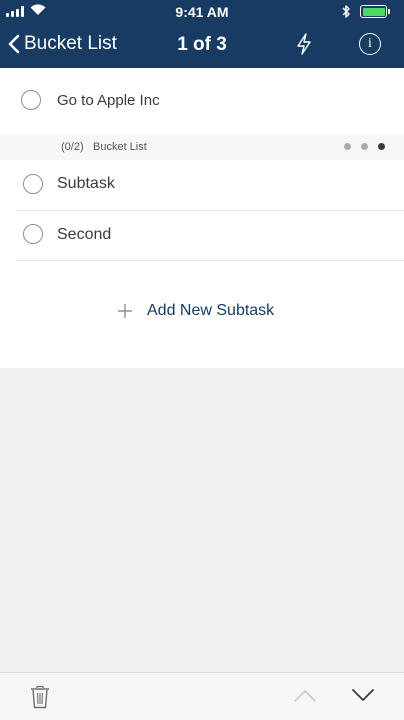  I want to click on plus-icon, so click(125, 311).